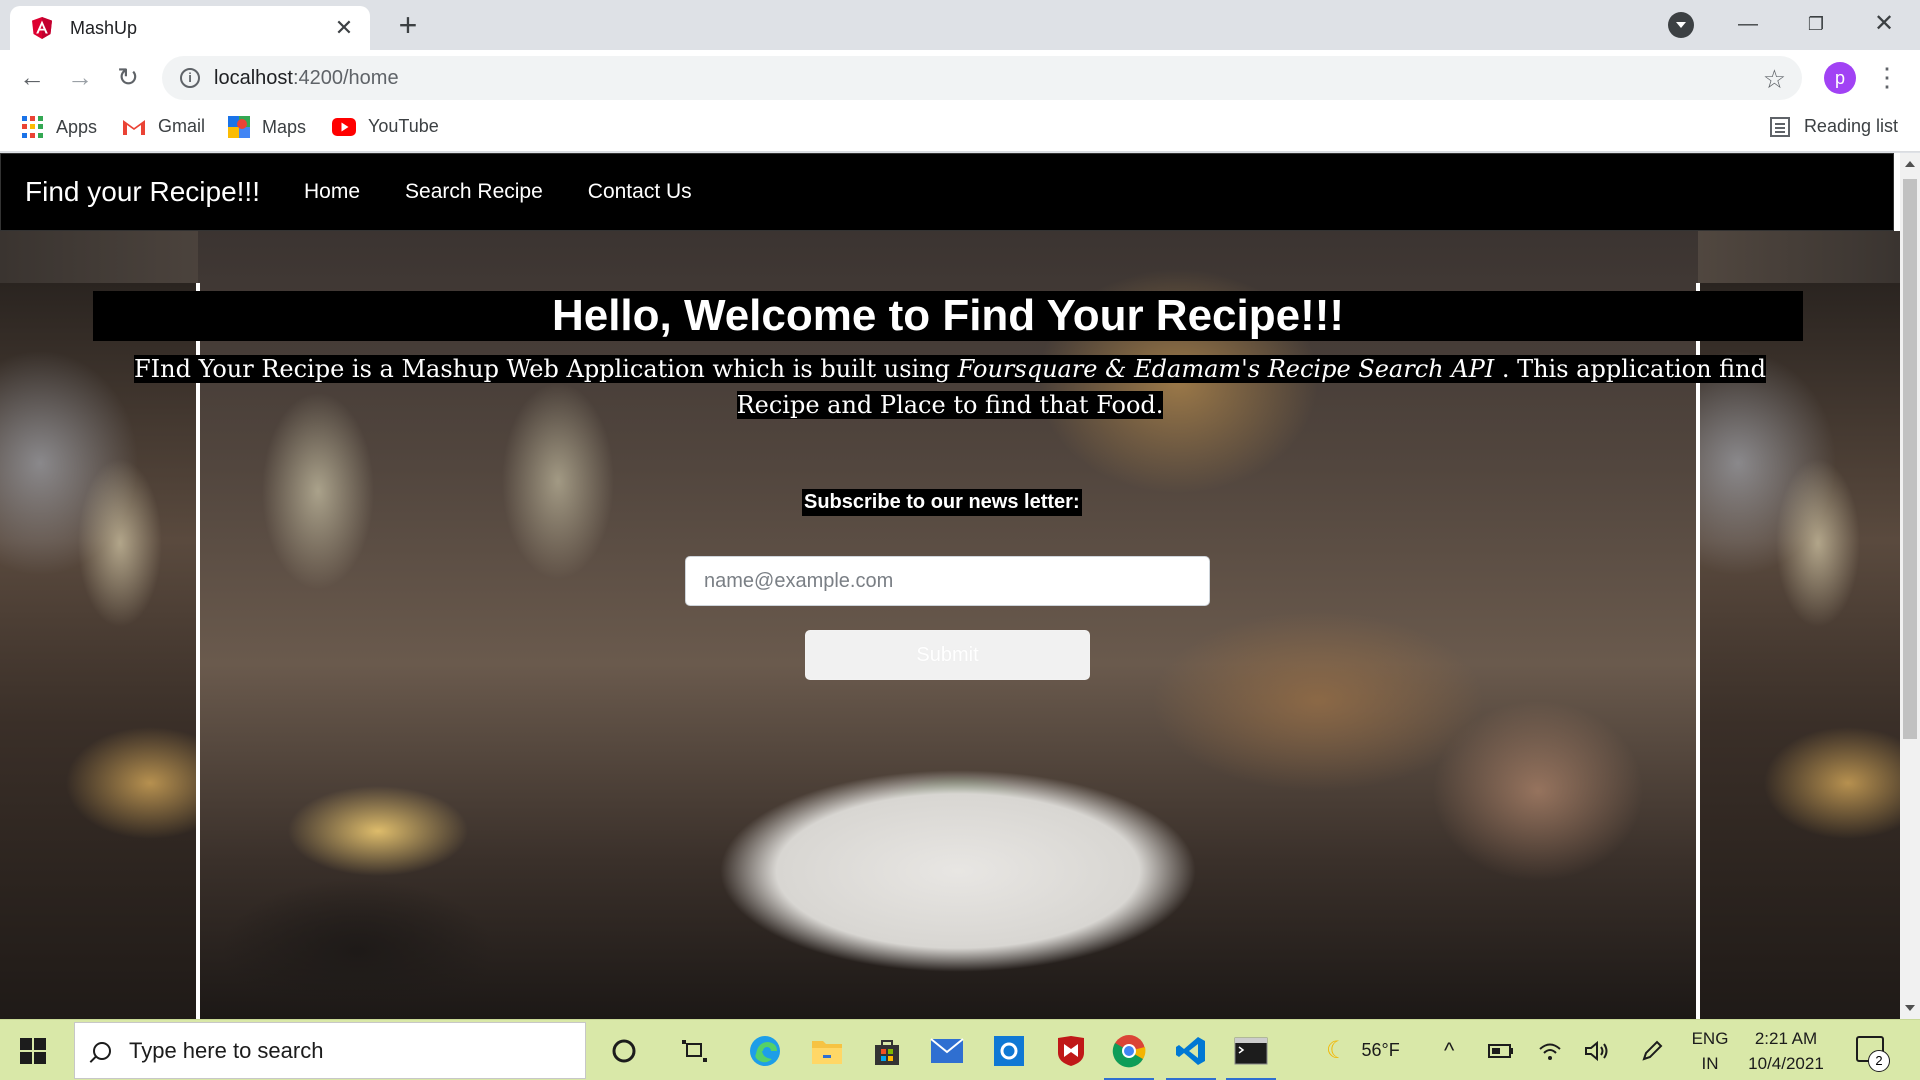 This screenshot has height=1080, width=1920. Describe the element at coordinates (1501, 1050) in the screenshot. I see `battery-icon` at that location.